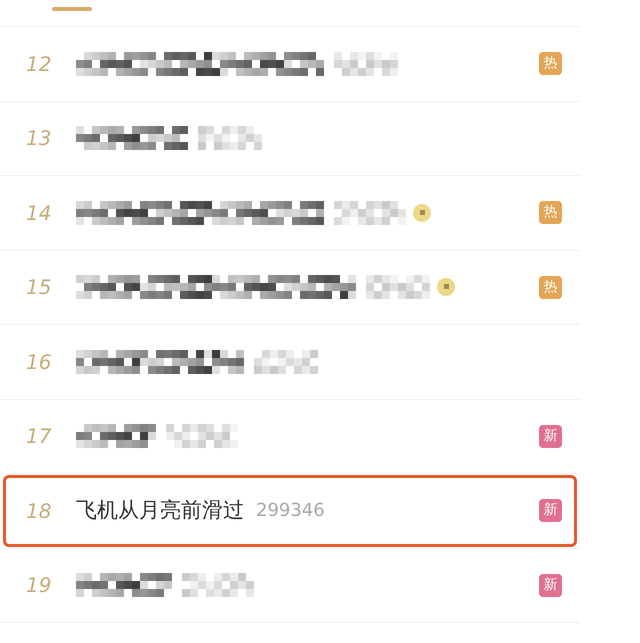 This screenshot has height=643, width=640. I want to click on topic-title: 飞机从月亮前滑过, so click(160, 510).